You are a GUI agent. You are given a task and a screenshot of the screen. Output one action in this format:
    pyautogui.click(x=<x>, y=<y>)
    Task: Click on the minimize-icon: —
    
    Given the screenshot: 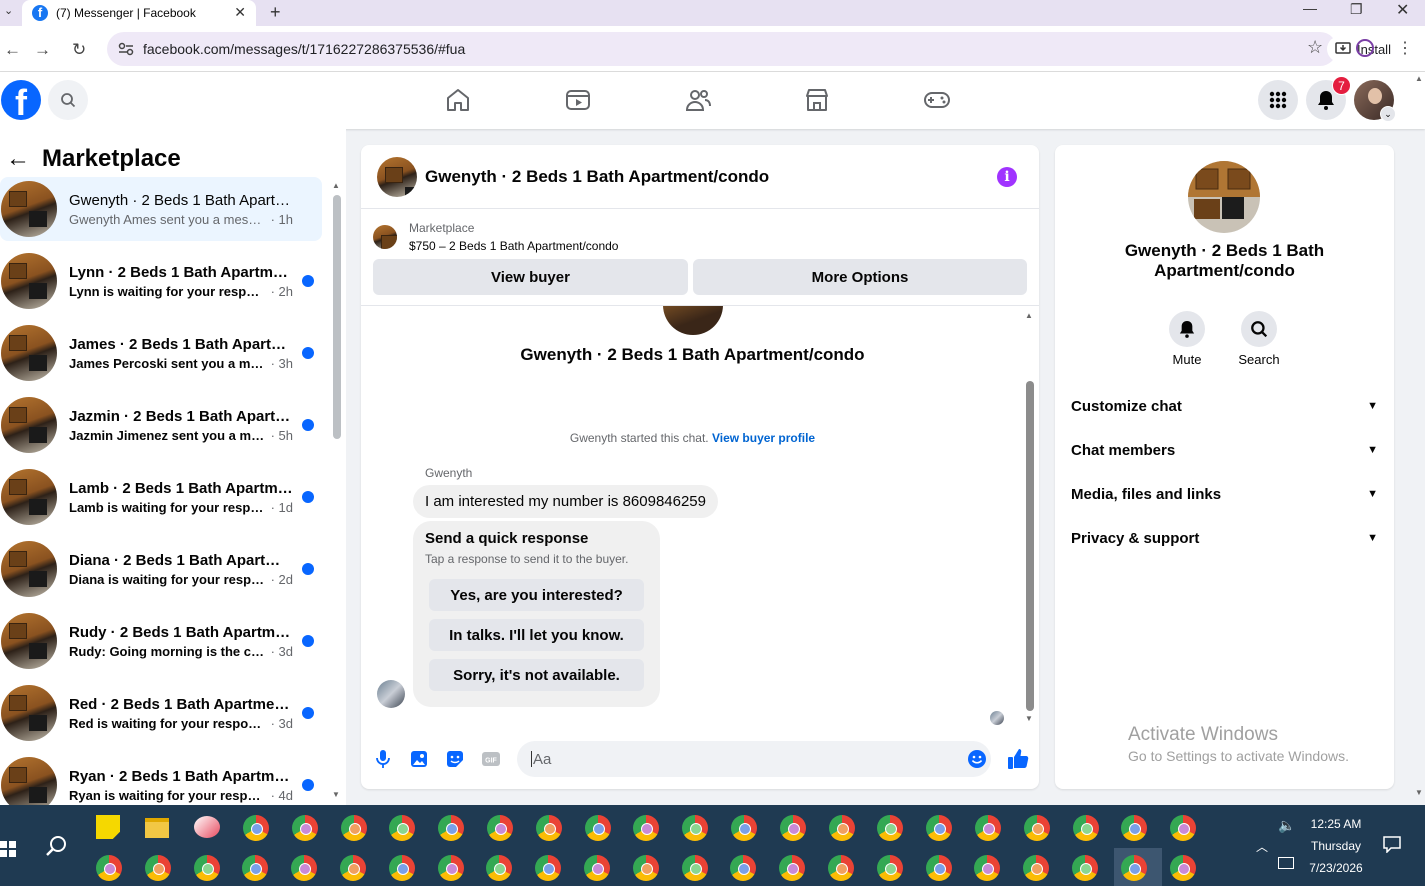 What is the action you would take?
    pyautogui.click(x=1310, y=8)
    